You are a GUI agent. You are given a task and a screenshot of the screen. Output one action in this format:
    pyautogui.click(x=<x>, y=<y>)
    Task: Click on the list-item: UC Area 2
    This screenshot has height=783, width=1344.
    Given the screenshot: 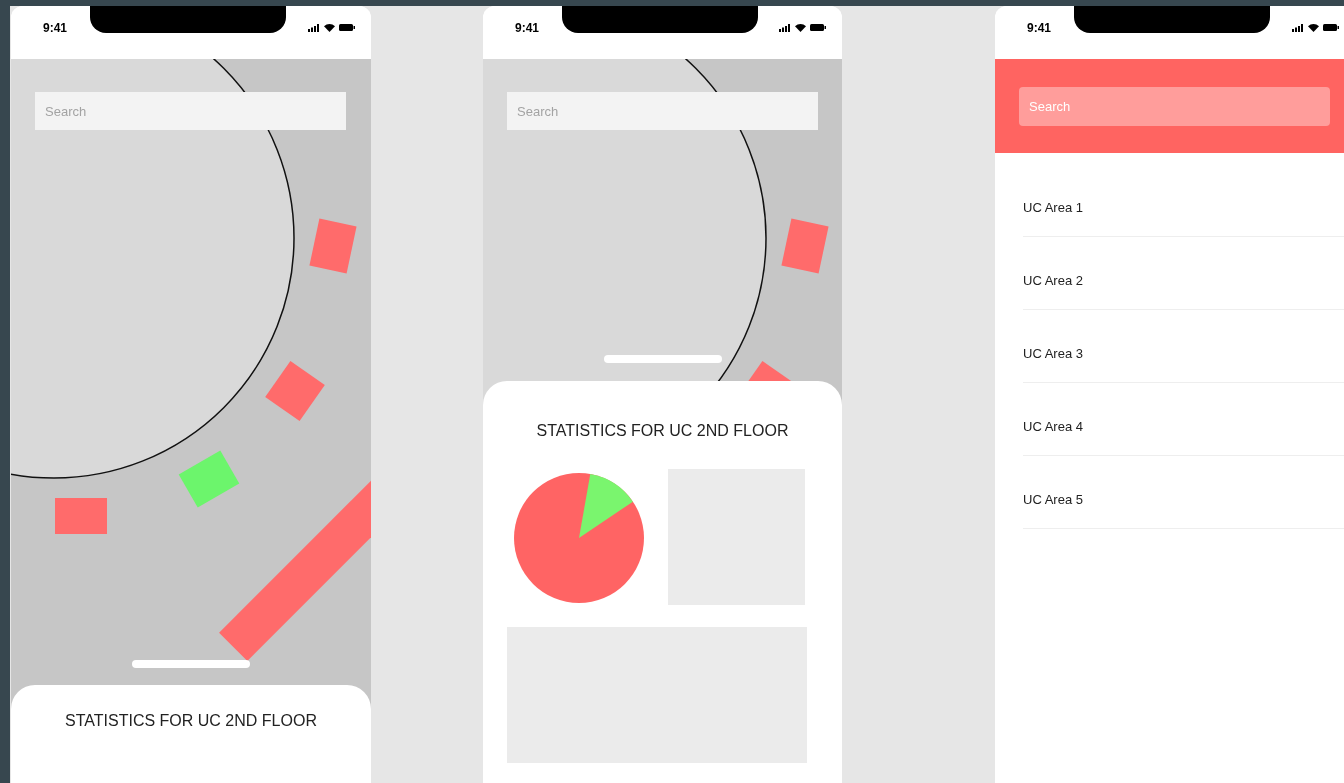 What is the action you would take?
    pyautogui.click(x=1183, y=281)
    